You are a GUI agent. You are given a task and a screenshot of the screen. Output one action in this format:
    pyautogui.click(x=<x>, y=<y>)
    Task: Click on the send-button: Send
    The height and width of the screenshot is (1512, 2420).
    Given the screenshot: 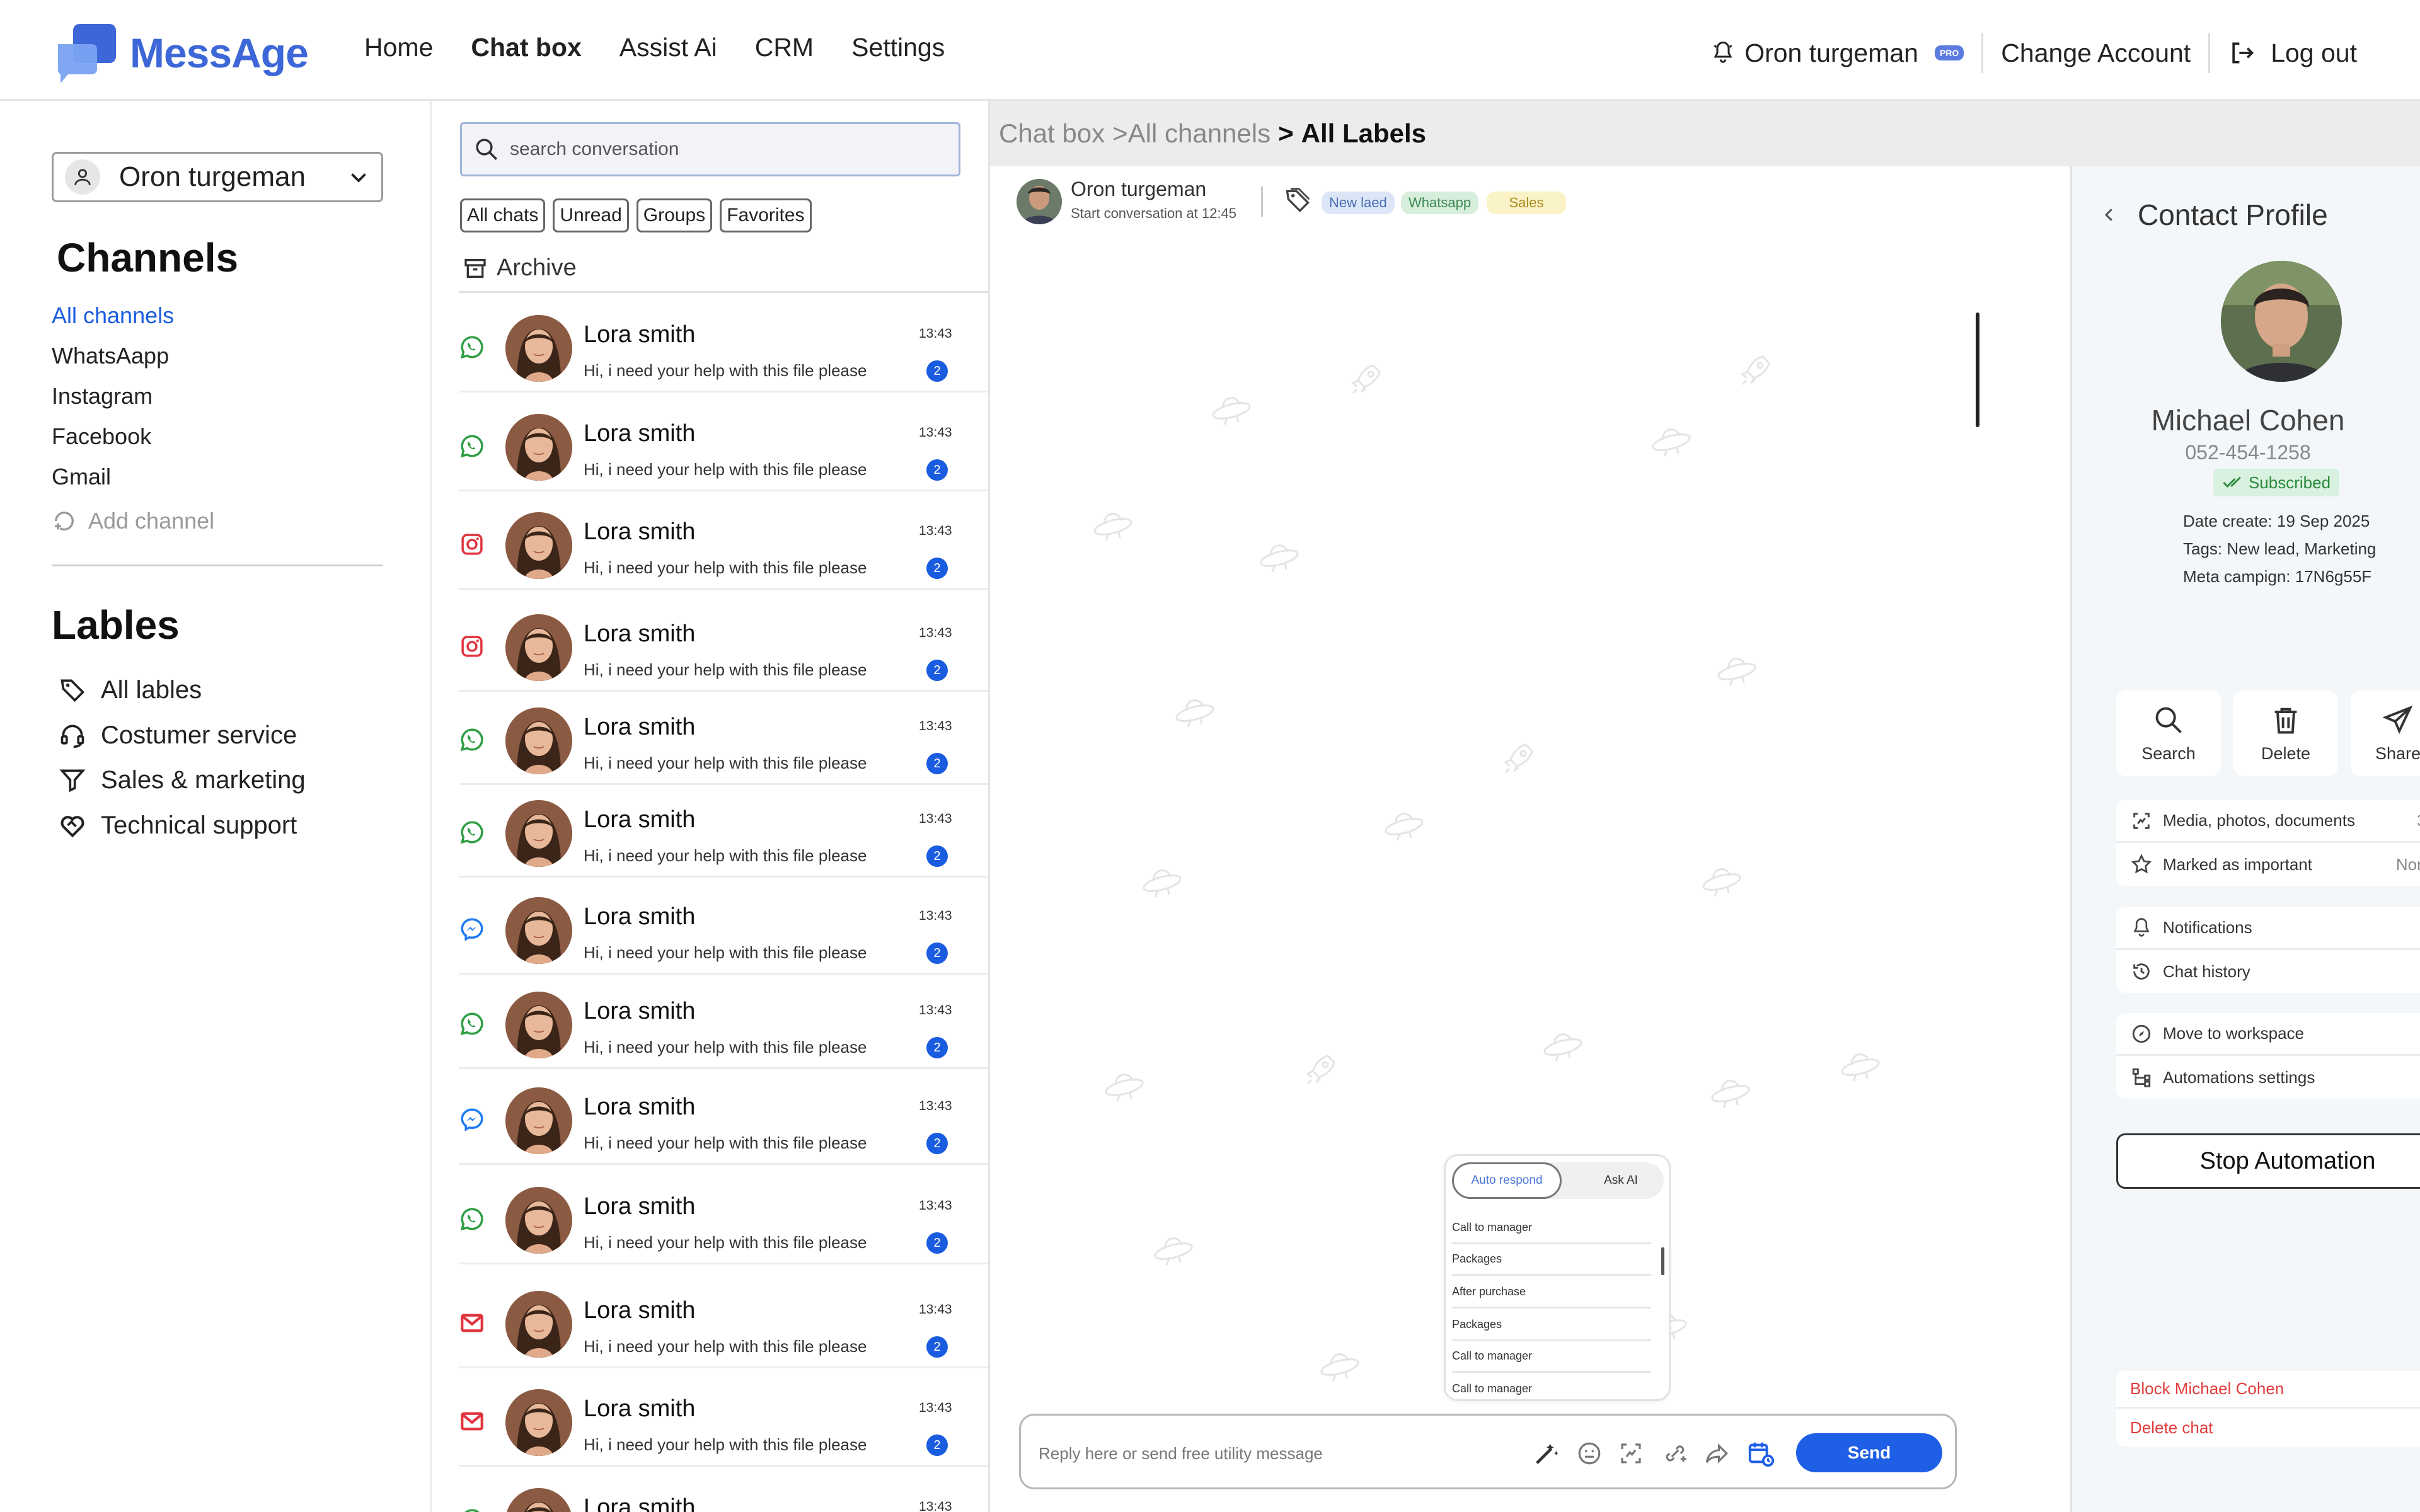 What is the action you would take?
    pyautogui.click(x=1869, y=1452)
    